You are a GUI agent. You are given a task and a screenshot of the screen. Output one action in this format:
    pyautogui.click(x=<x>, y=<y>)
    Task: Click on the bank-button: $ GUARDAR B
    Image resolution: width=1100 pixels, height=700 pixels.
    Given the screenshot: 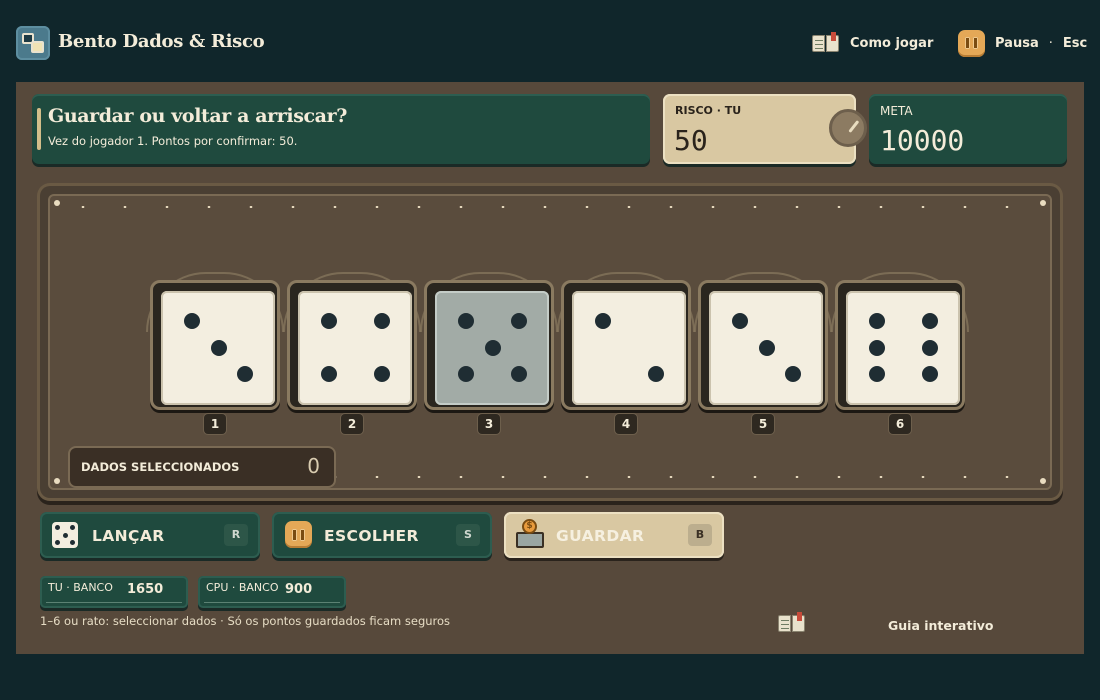 What is the action you would take?
    pyautogui.click(x=614, y=535)
    